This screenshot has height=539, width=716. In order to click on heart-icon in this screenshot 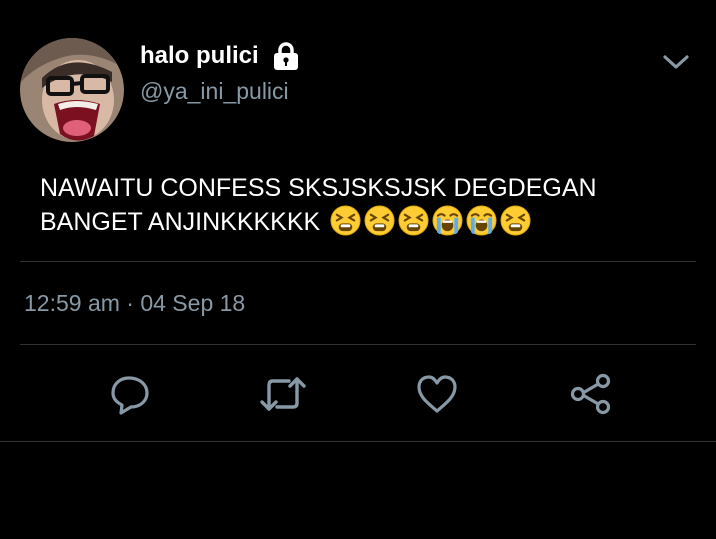, I will do `click(437, 394)`.